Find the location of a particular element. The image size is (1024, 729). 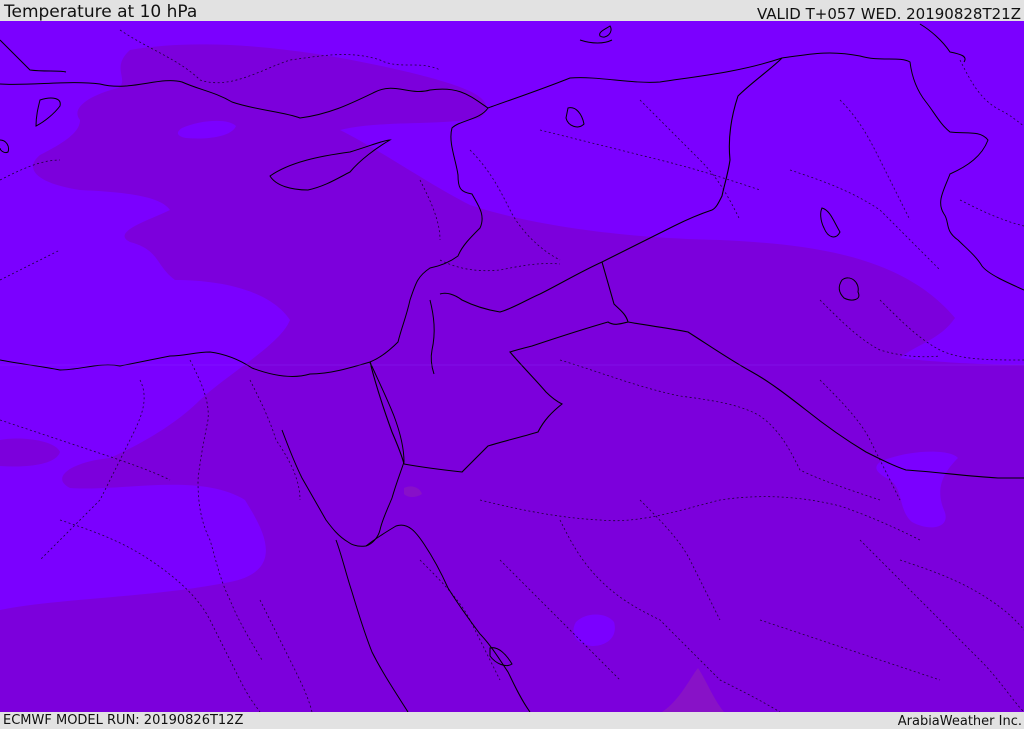

valid-time: VALID T+057 WED. 20190828T21Z is located at coordinates (888, 14).